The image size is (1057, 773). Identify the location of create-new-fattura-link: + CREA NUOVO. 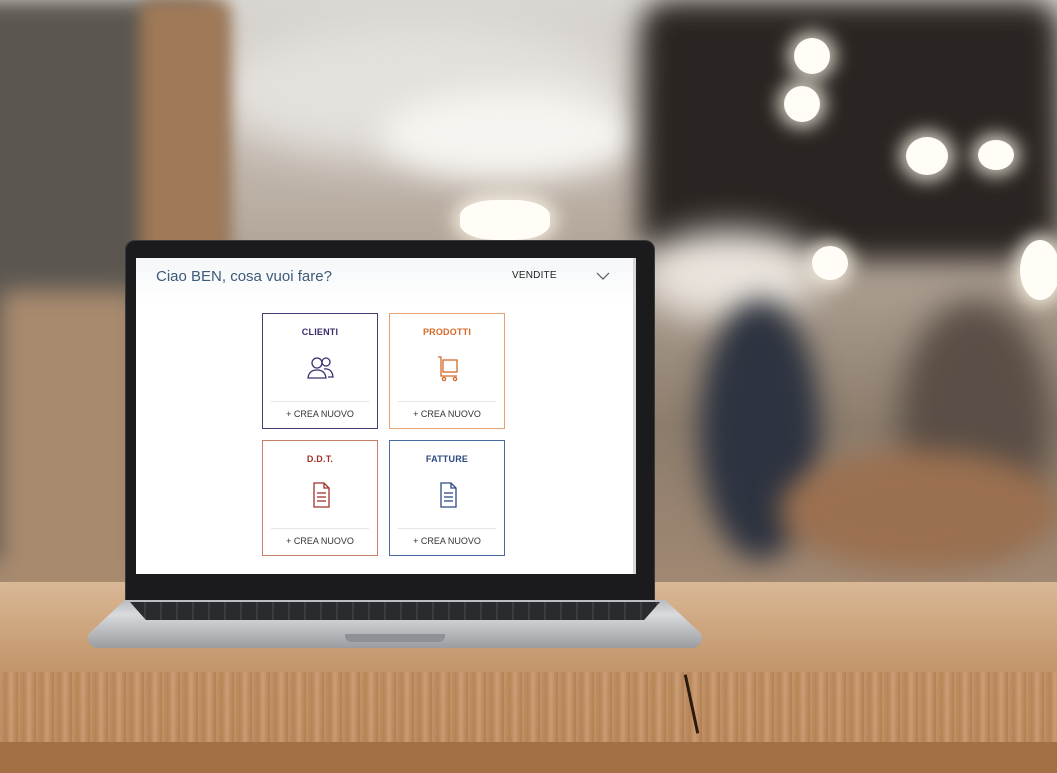
(447, 541).